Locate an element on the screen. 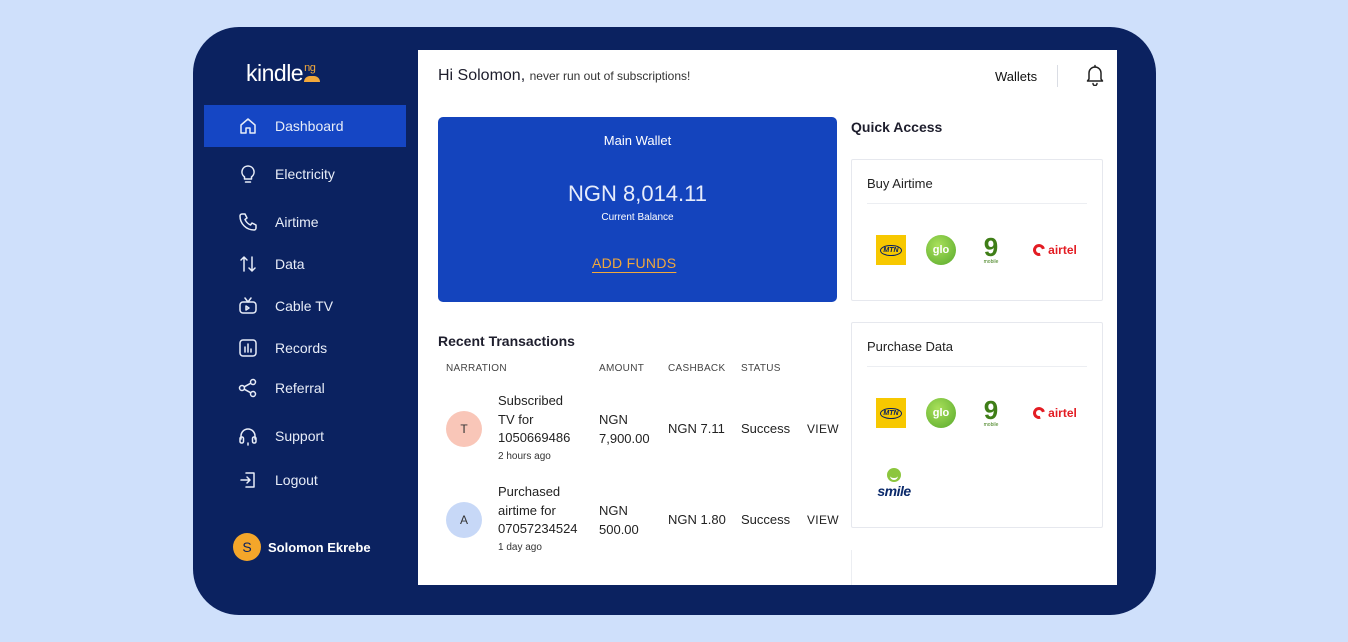  sidebar-item-label: Cable TV is located at coordinates (304, 306).